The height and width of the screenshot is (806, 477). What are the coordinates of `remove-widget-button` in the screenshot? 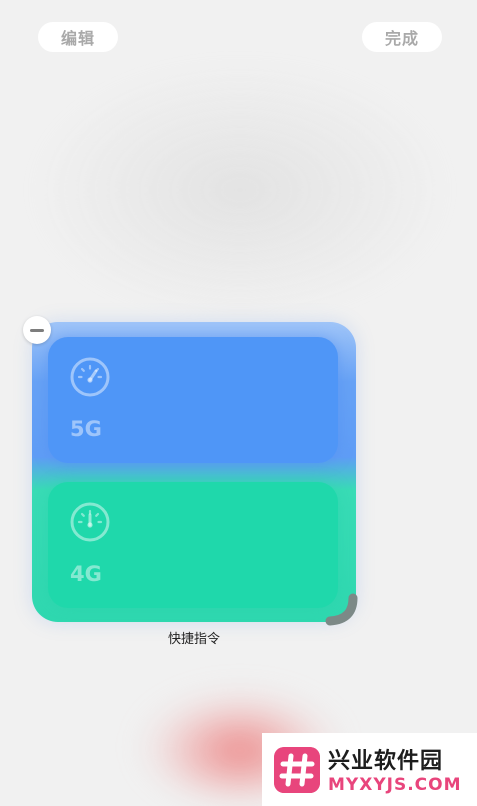 It's located at (37, 330).